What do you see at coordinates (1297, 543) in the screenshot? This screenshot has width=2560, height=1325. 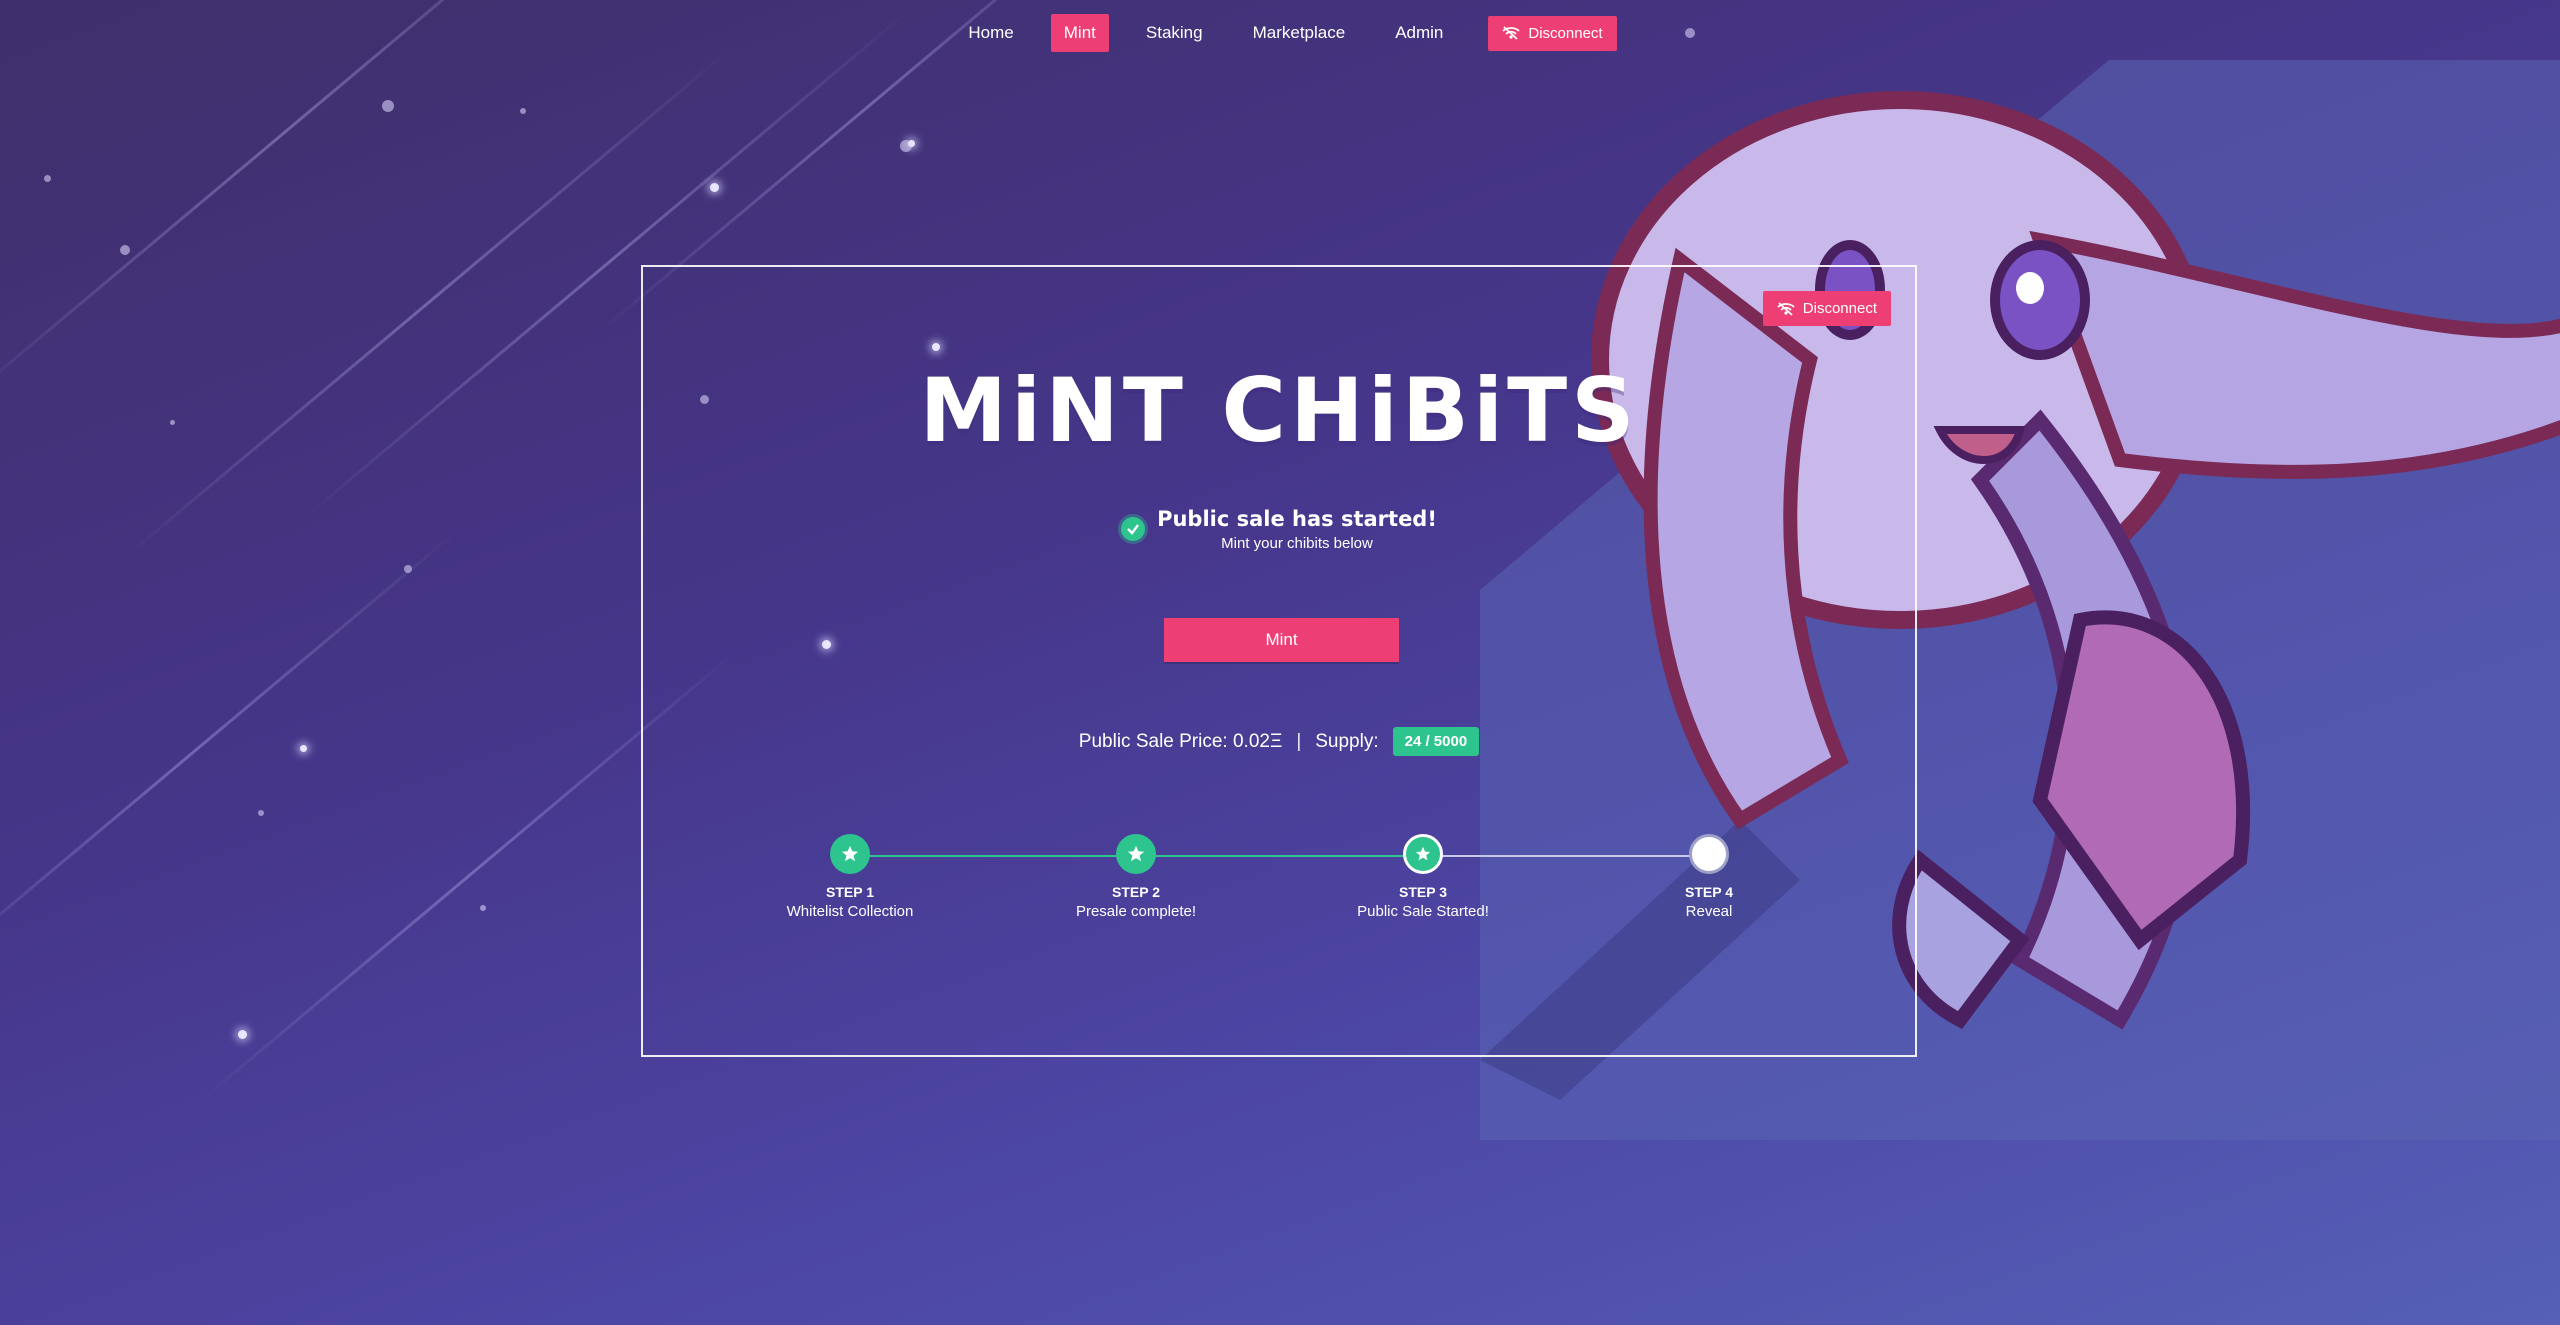 I see `sale-status-subtitle: Mint your chibits below` at bounding box center [1297, 543].